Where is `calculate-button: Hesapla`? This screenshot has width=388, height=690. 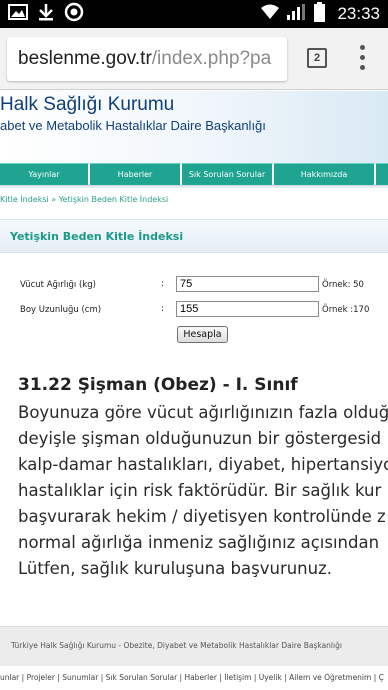
calculate-button: Hesapla is located at coordinates (202, 334).